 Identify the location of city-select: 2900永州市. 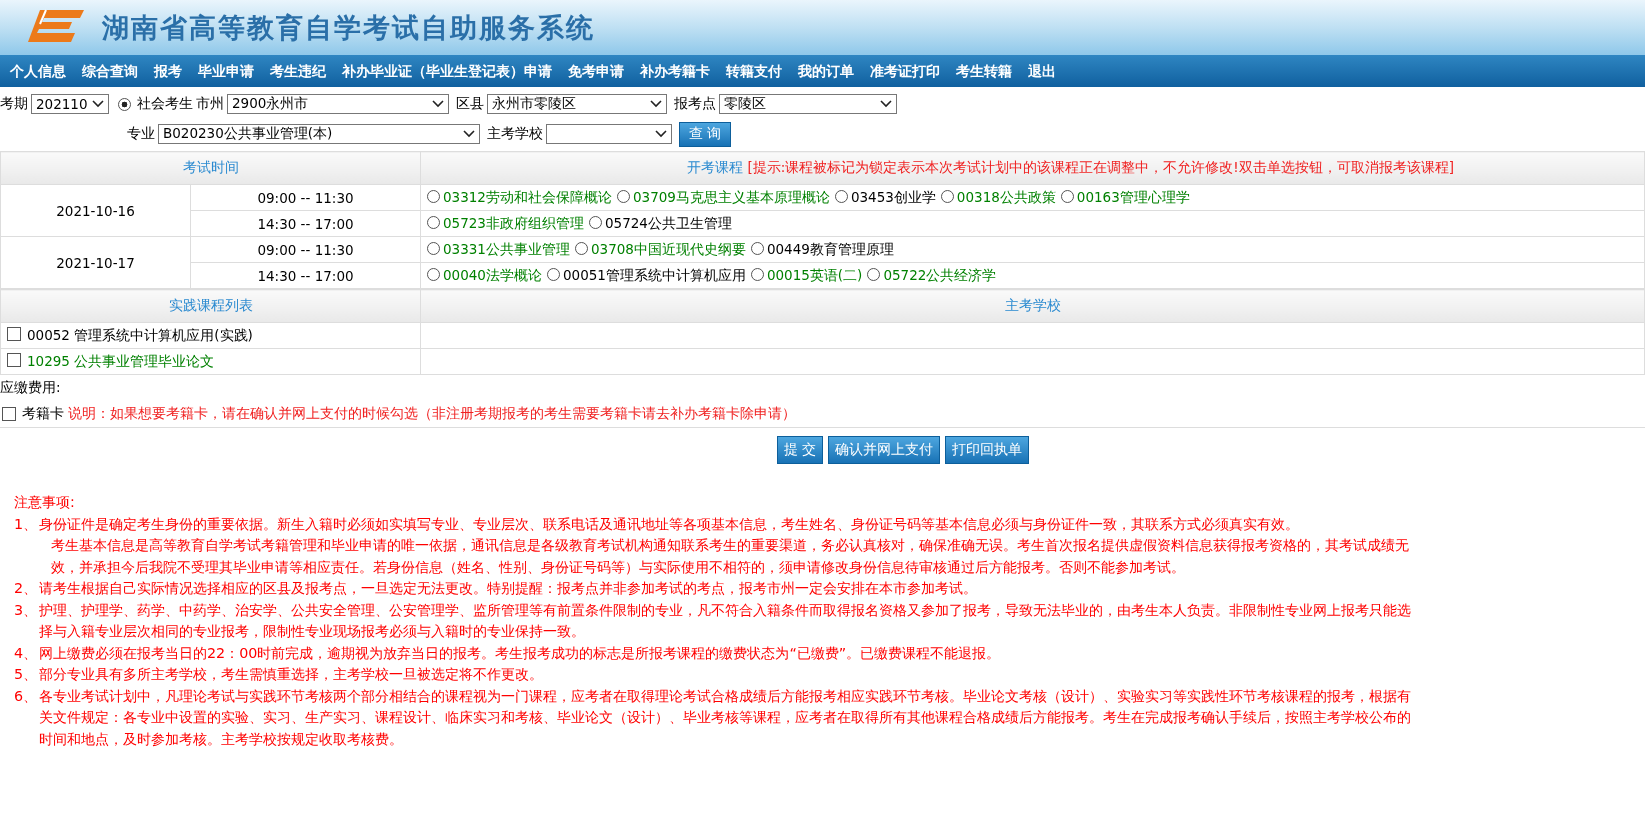
(338, 104).